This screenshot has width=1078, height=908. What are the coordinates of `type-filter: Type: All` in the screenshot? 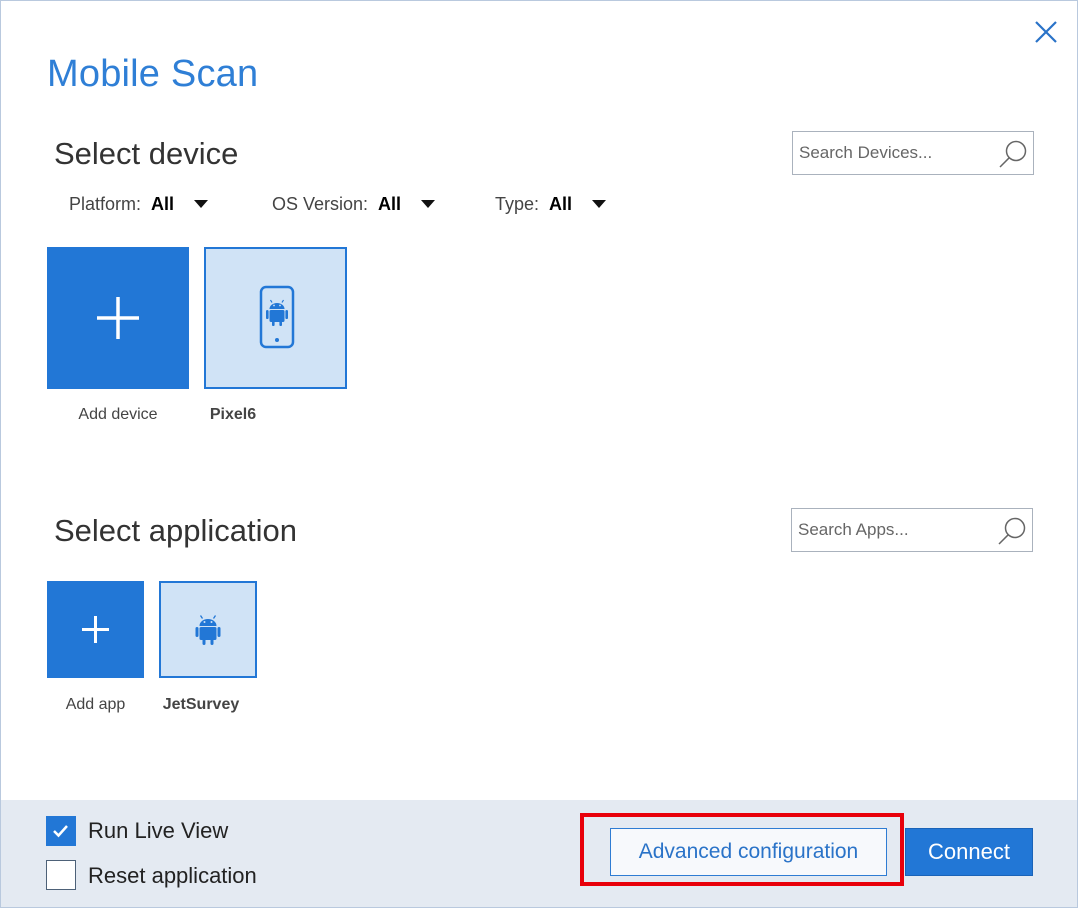 It's located at (551, 204).